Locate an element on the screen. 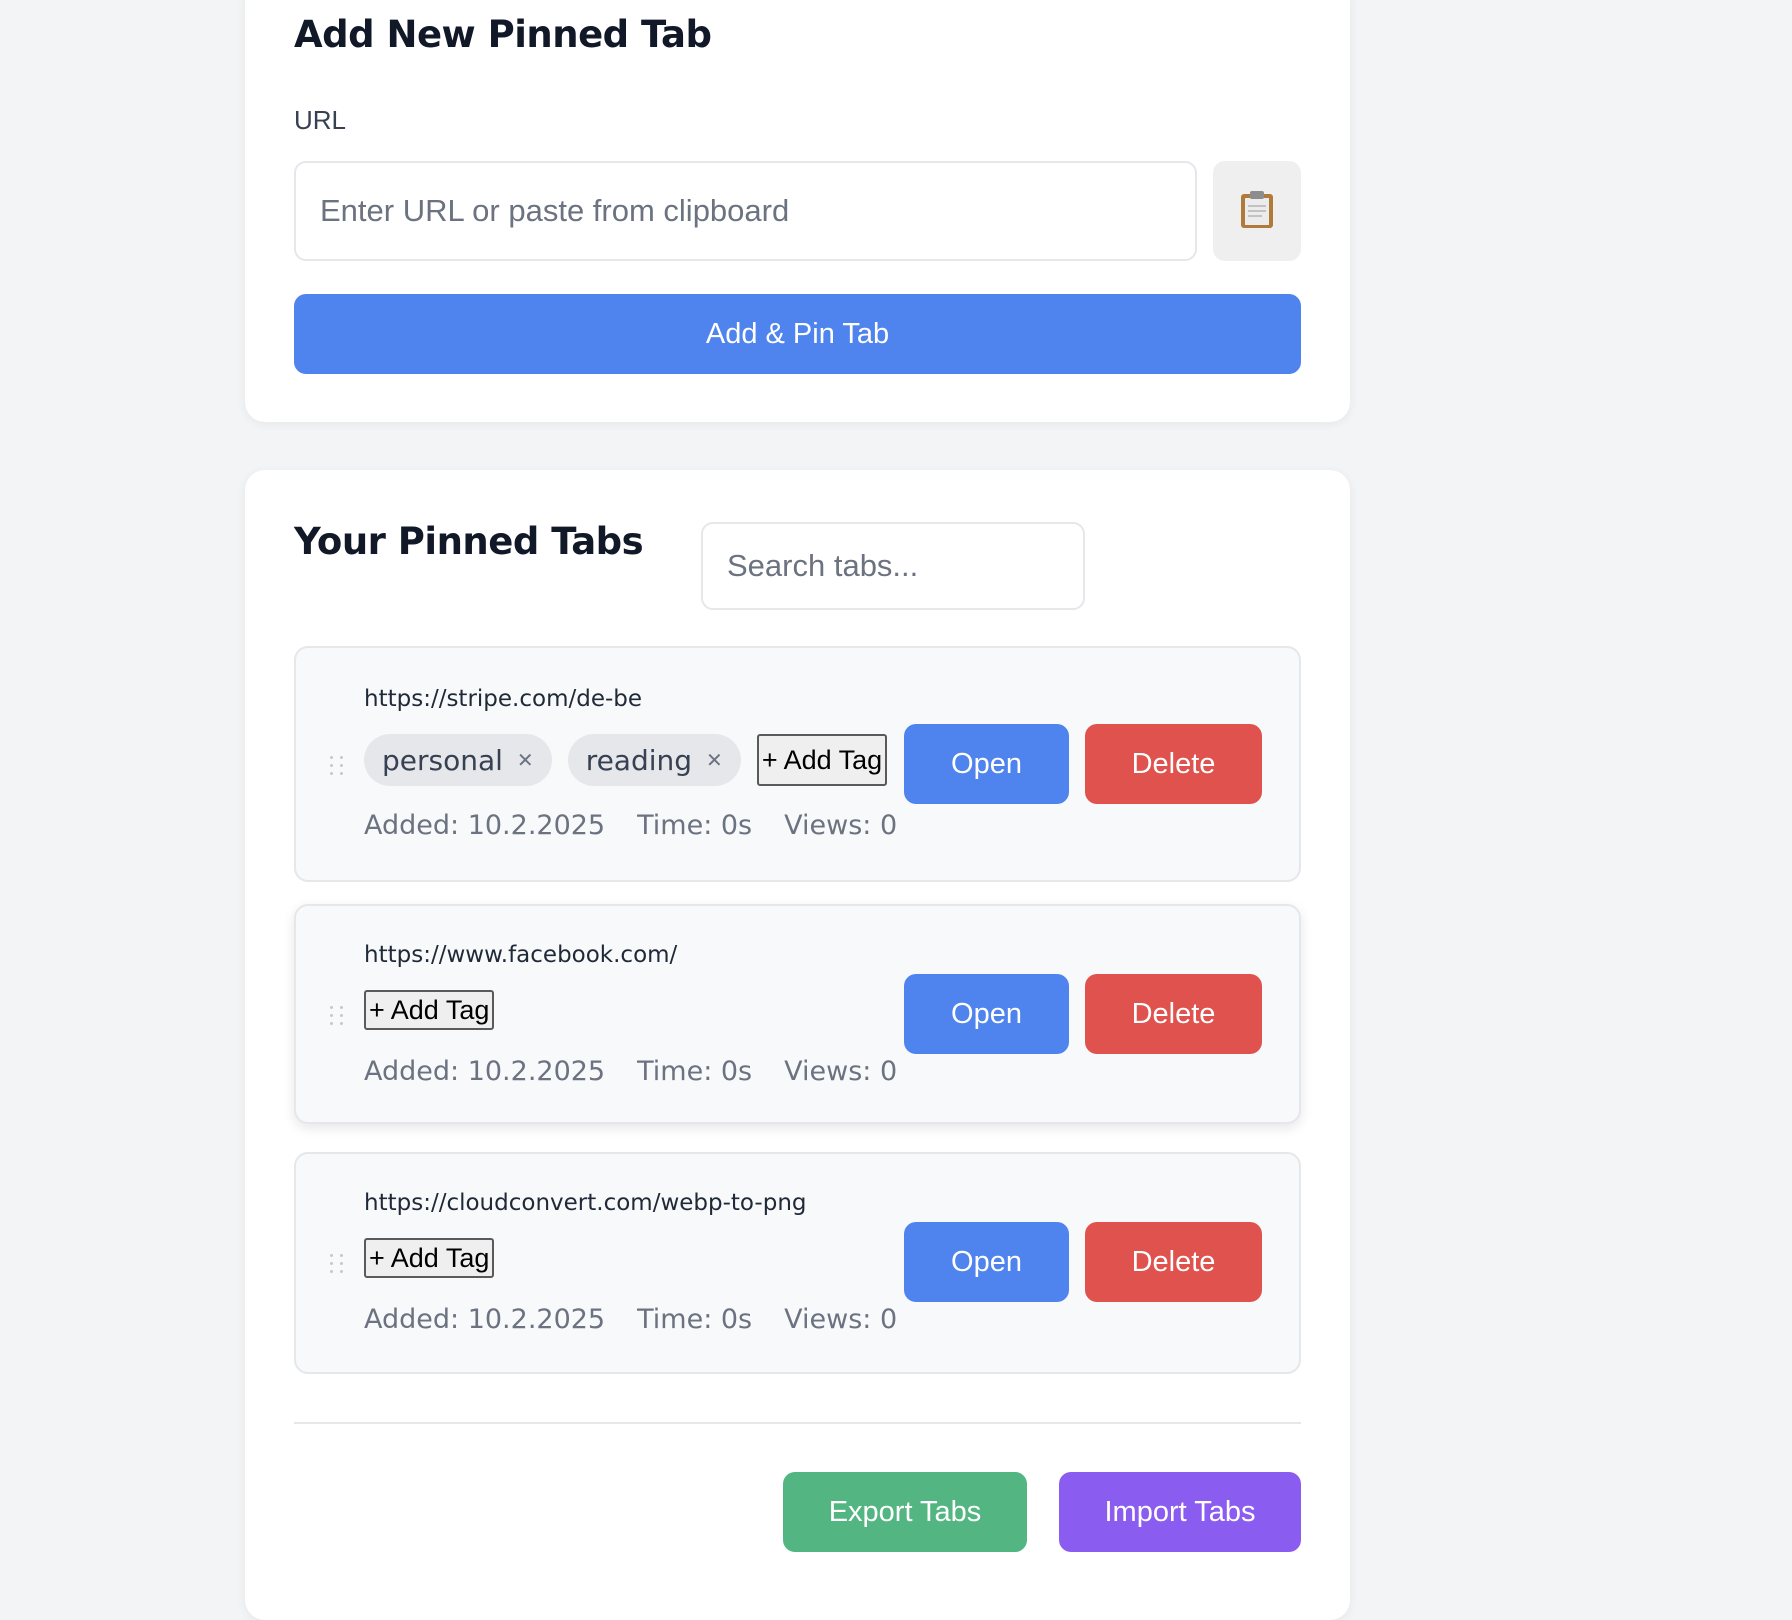 Image resolution: width=1792 pixels, height=1620 pixels. paste-clipboard-button is located at coordinates (1257, 211).